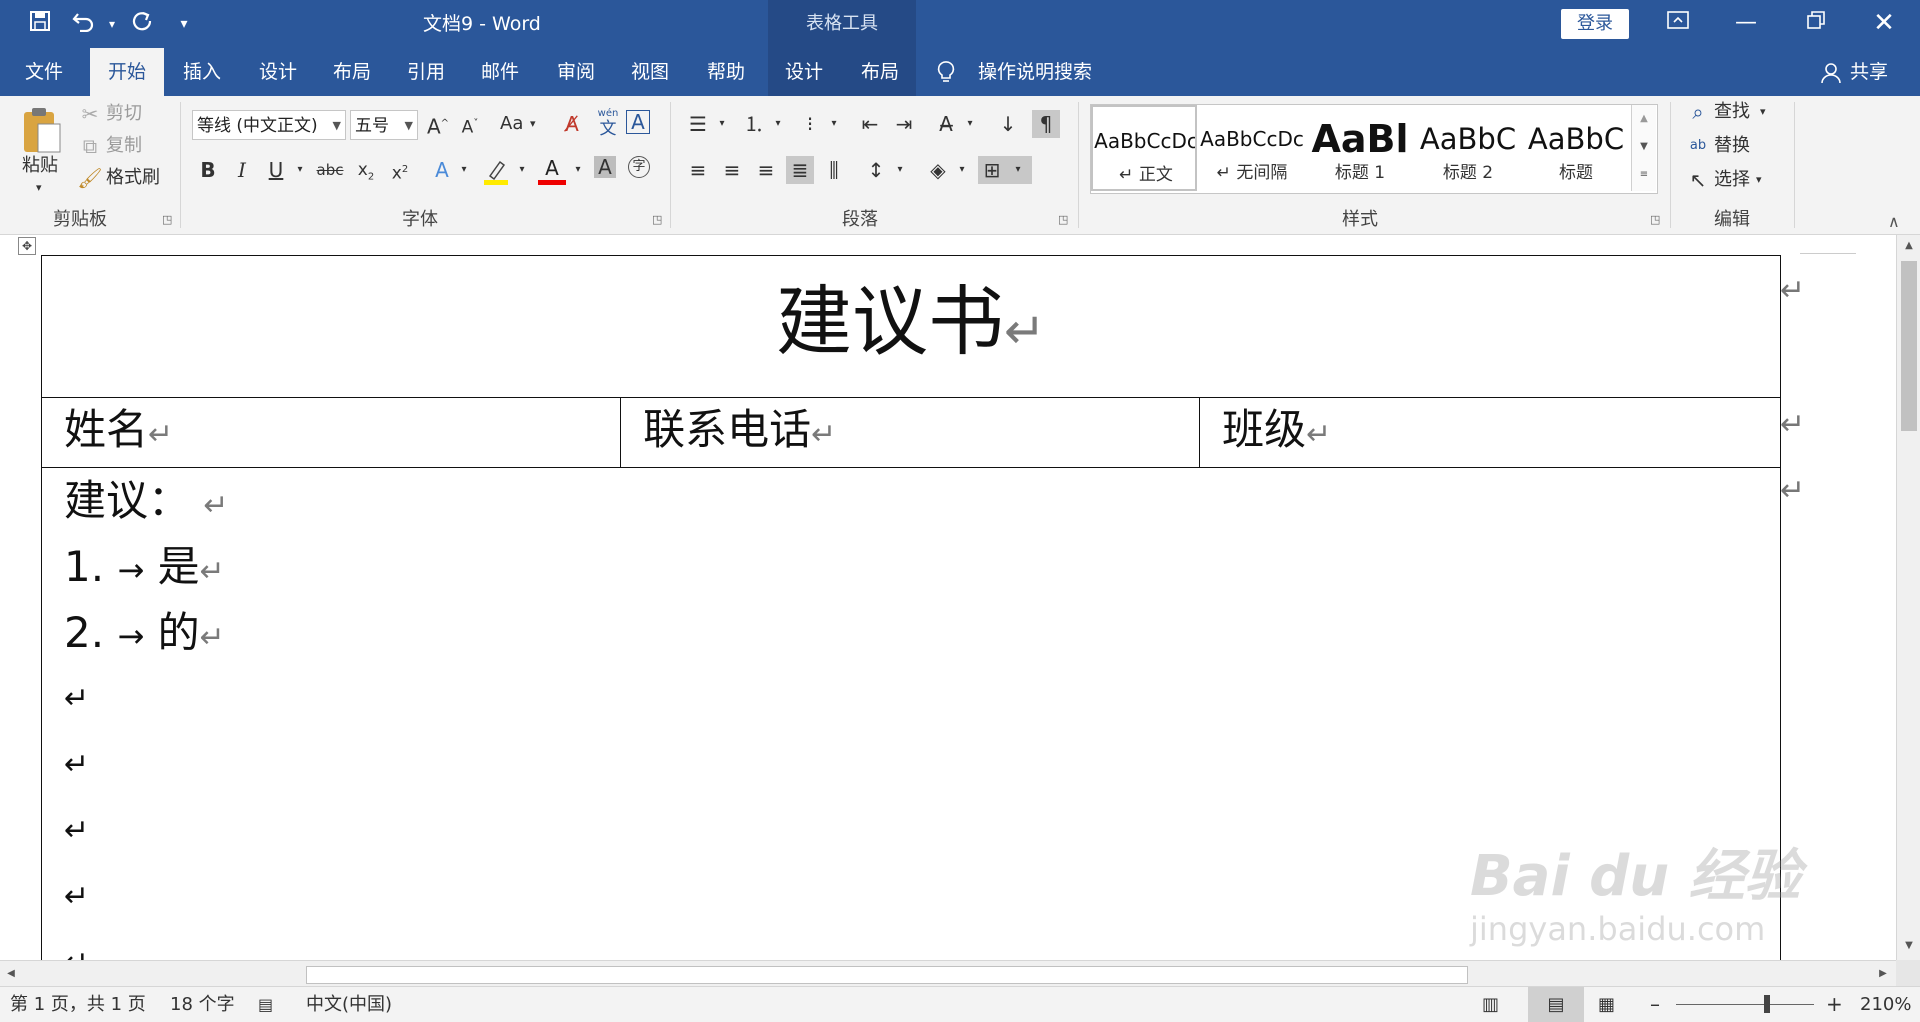 The width and height of the screenshot is (1920, 1022). What do you see at coordinates (576, 72) in the screenshot?
I see `tab-review: 审阅` at bounding box center [576, 72].